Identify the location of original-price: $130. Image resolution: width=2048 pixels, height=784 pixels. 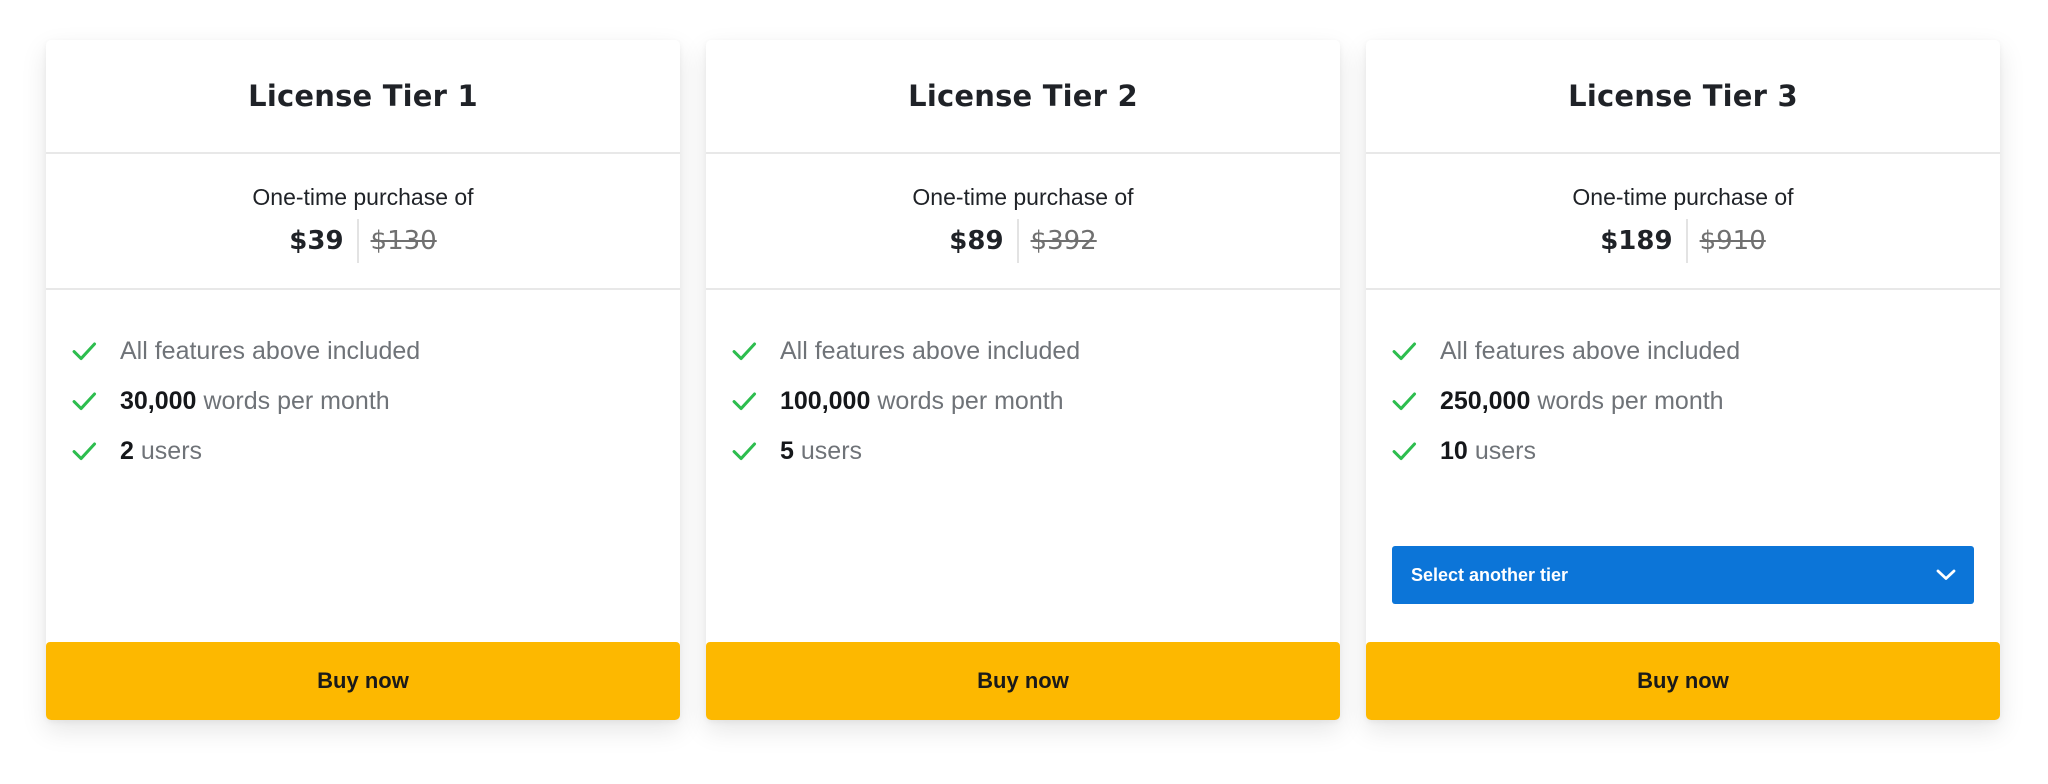
(403, 241).